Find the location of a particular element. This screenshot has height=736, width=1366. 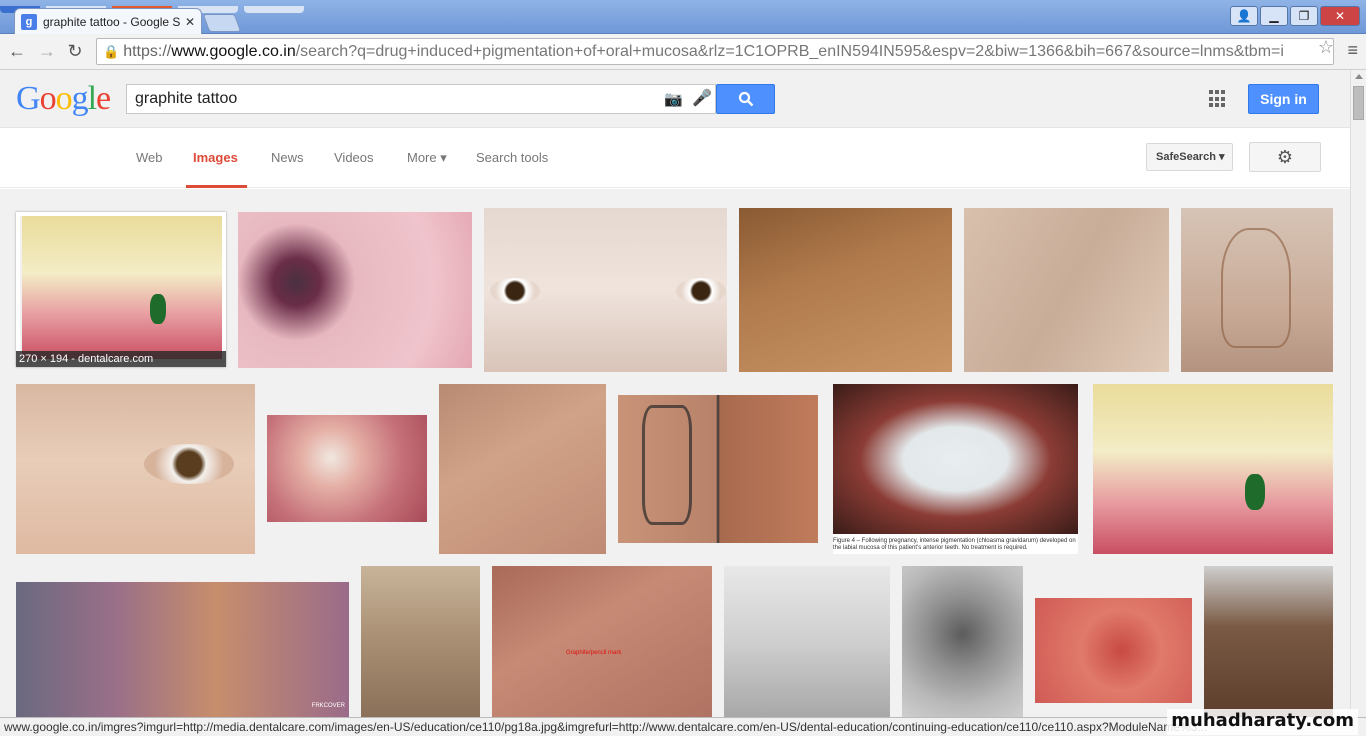

tab-more: More ▾ is located at coordinates (427, 158).